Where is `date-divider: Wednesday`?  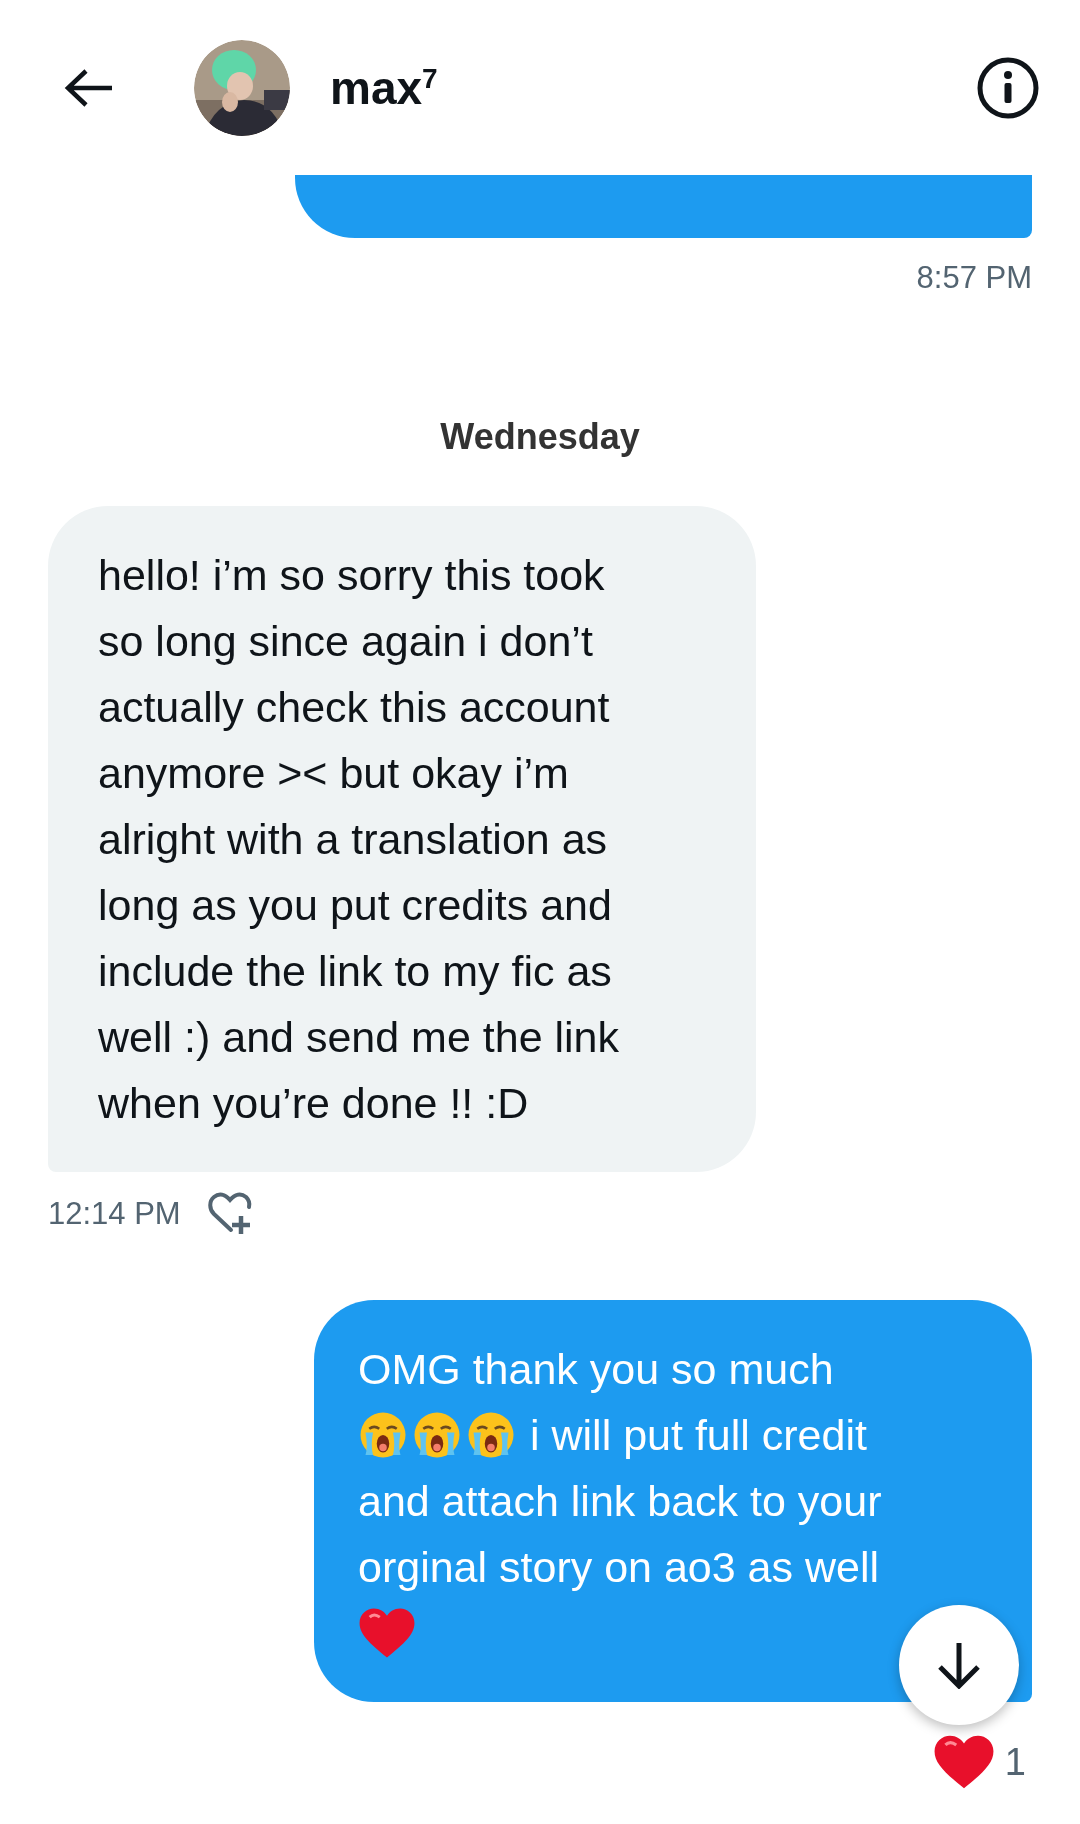 date-divider: Wednesday is located at coordinates (540, 437).